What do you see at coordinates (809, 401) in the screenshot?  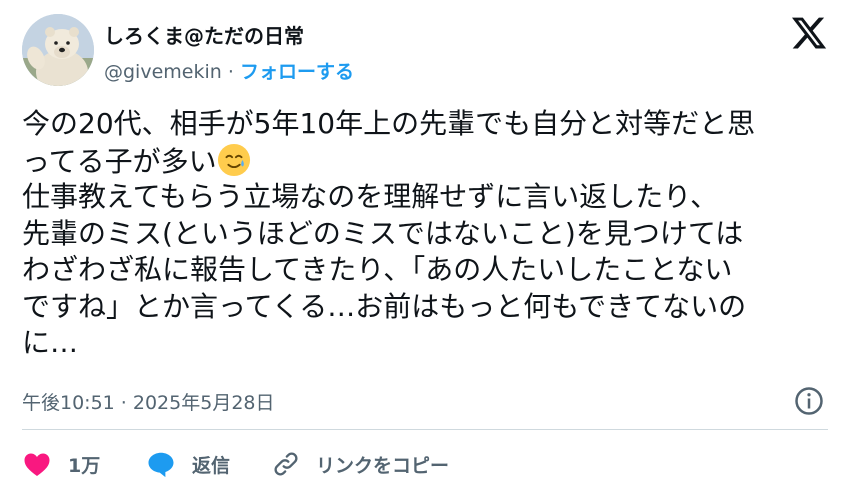 I see `info-icon` at bounding box center [809, 401].